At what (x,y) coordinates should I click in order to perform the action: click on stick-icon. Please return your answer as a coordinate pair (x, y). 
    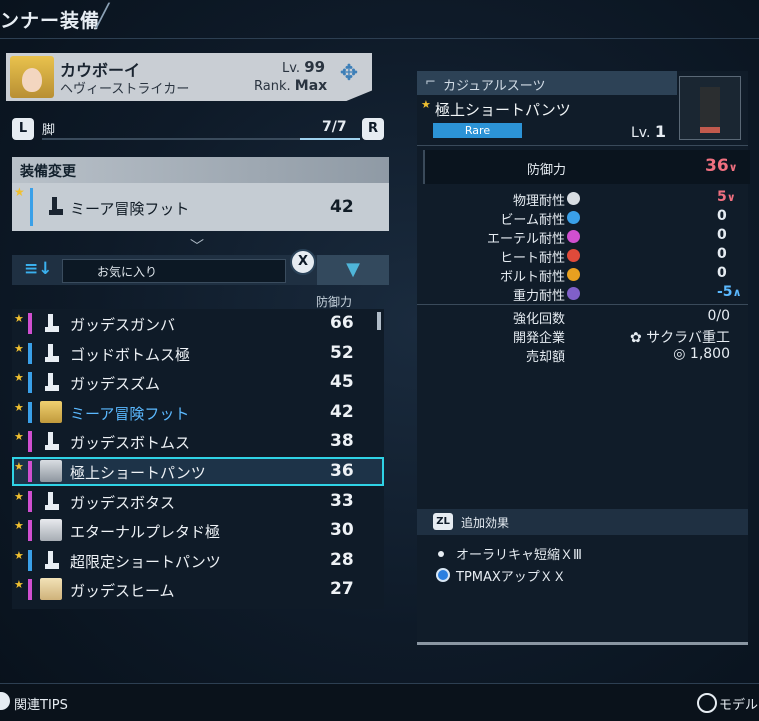
    Looking at the image, I should click on (707, 703).